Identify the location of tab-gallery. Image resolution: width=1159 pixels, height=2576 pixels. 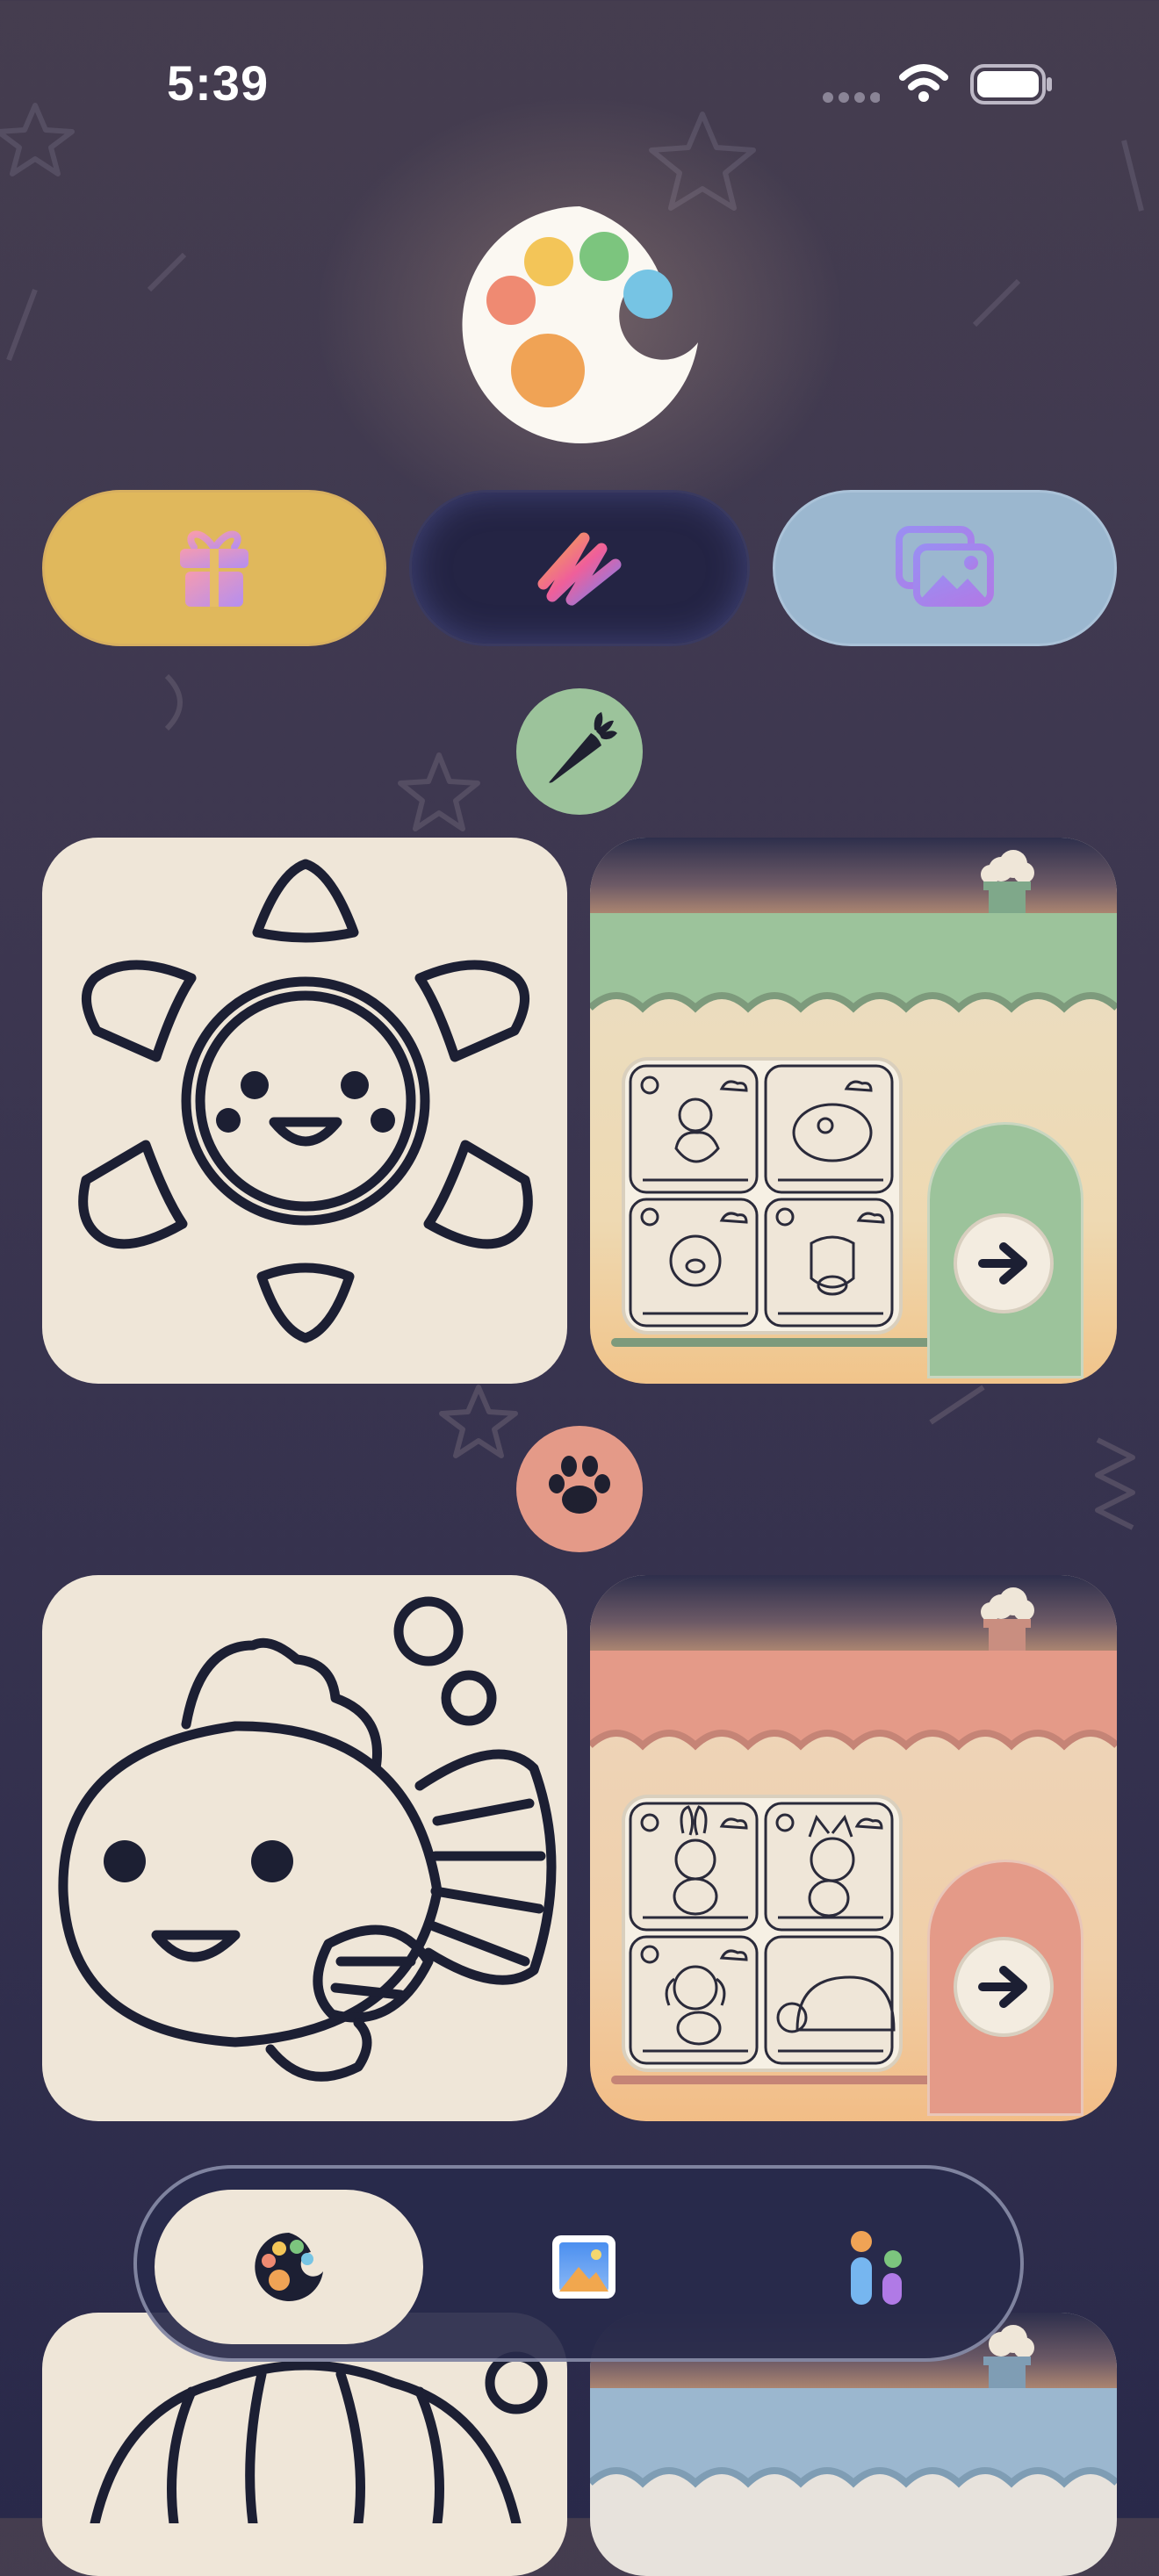
(584, 2267).